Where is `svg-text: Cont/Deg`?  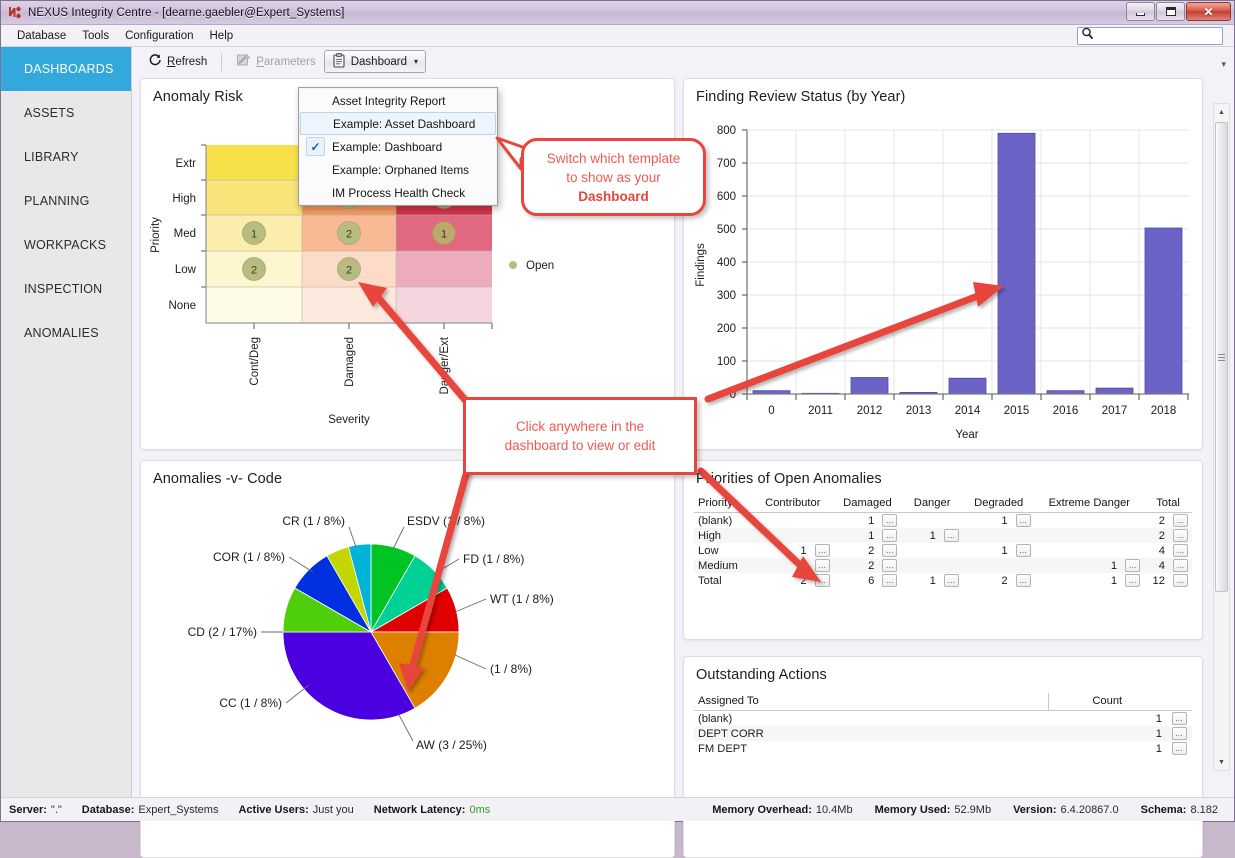 svg-text: Cont/Deg is located at coordinates (255, 361).